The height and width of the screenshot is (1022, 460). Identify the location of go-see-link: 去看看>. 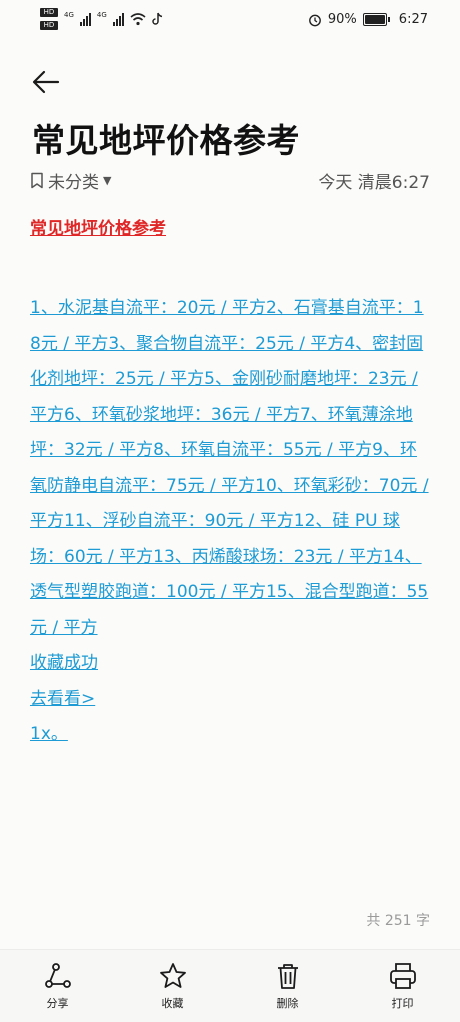
(230, 700).